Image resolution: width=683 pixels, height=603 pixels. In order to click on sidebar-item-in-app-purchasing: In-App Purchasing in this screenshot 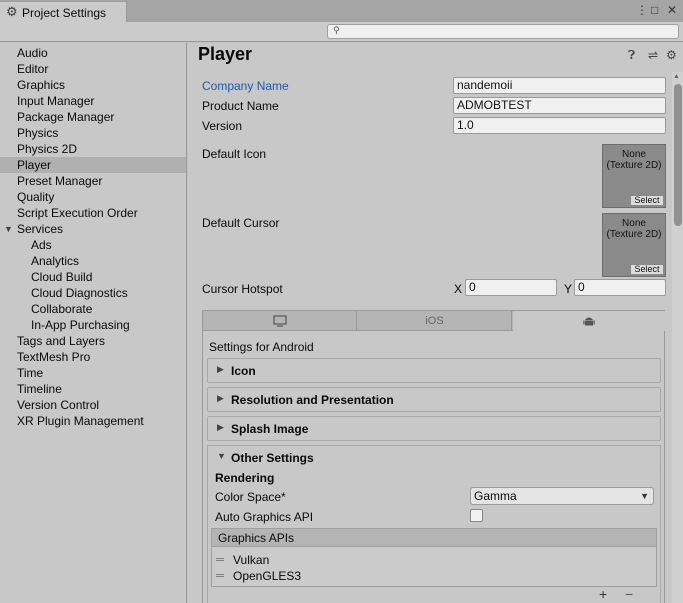, I will do `click(93, 325)`.